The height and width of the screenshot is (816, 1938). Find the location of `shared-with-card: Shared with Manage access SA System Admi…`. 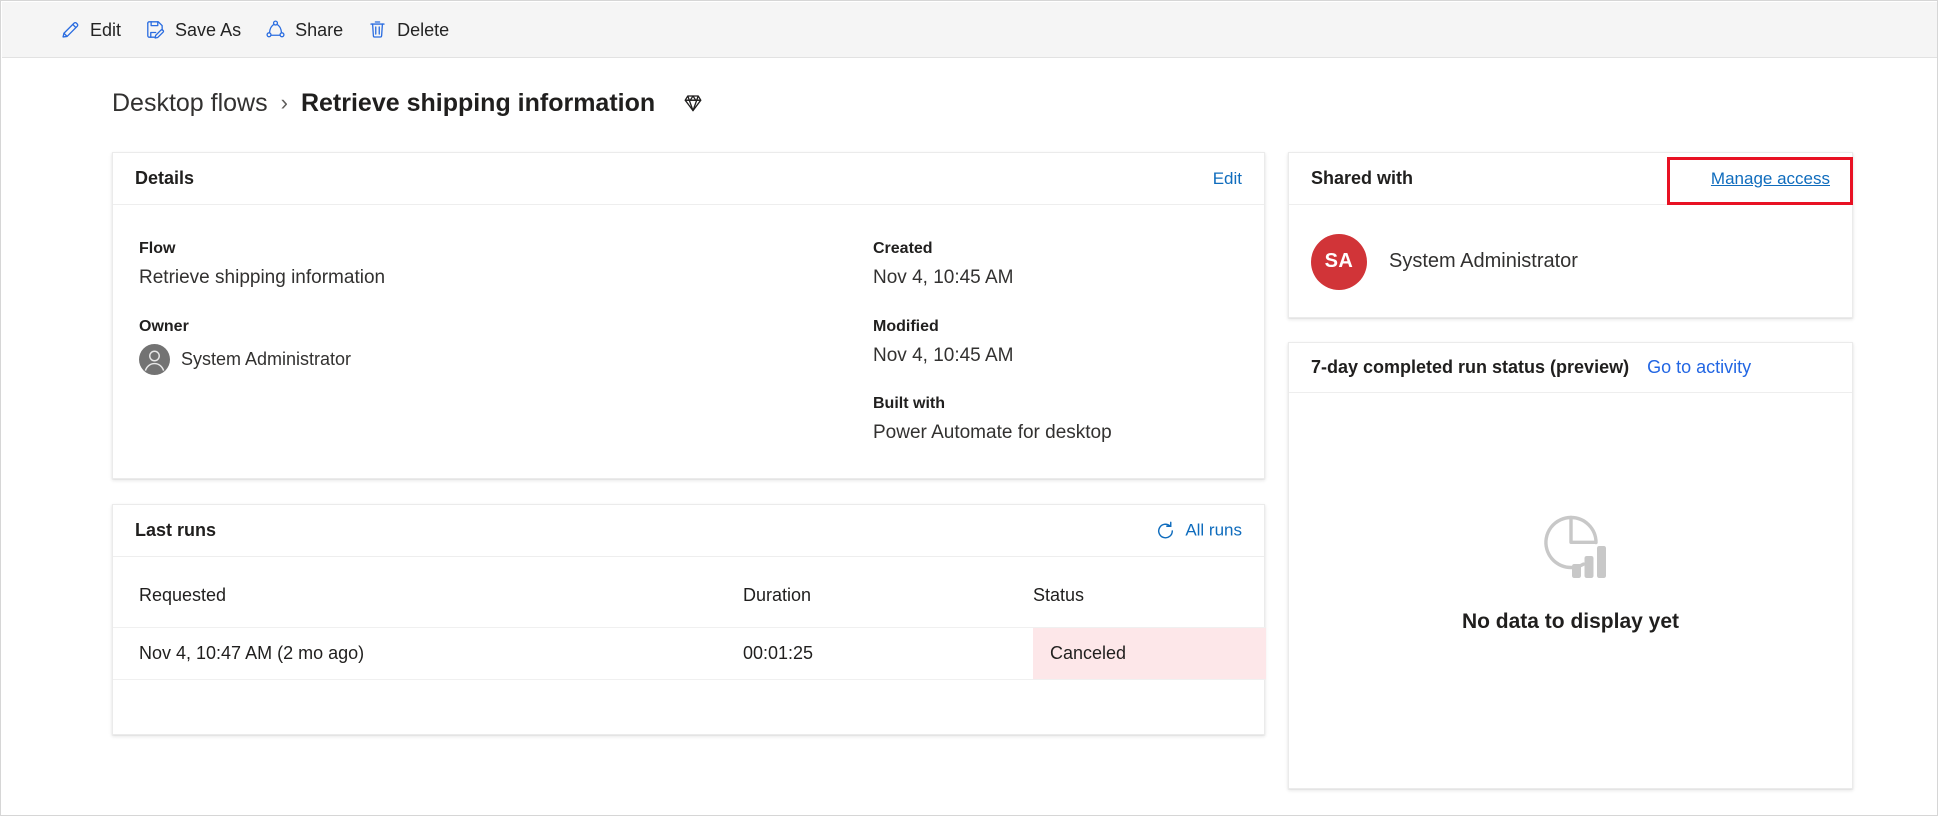

shared-with-card: Shared with Manage access SA System Admi… is located at coordinates (1570, 235).